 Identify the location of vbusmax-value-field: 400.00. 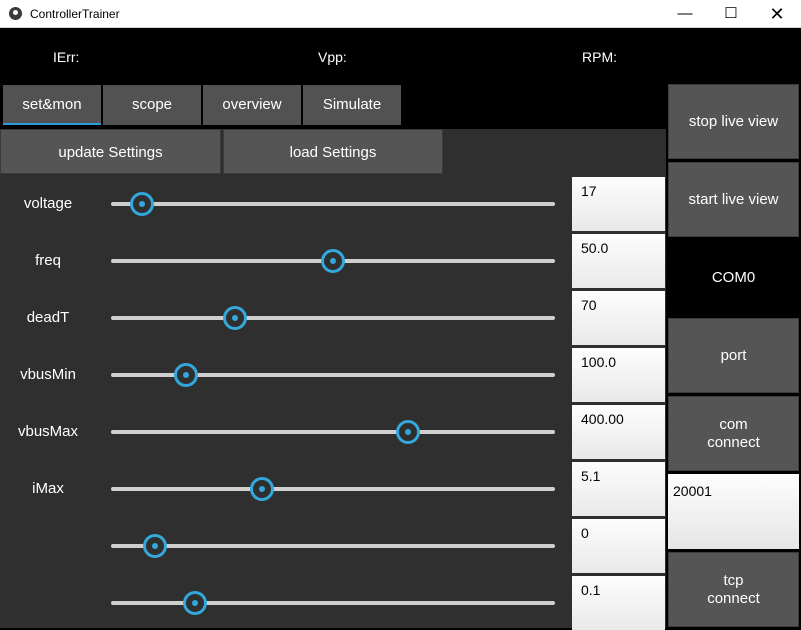
(618, 432).